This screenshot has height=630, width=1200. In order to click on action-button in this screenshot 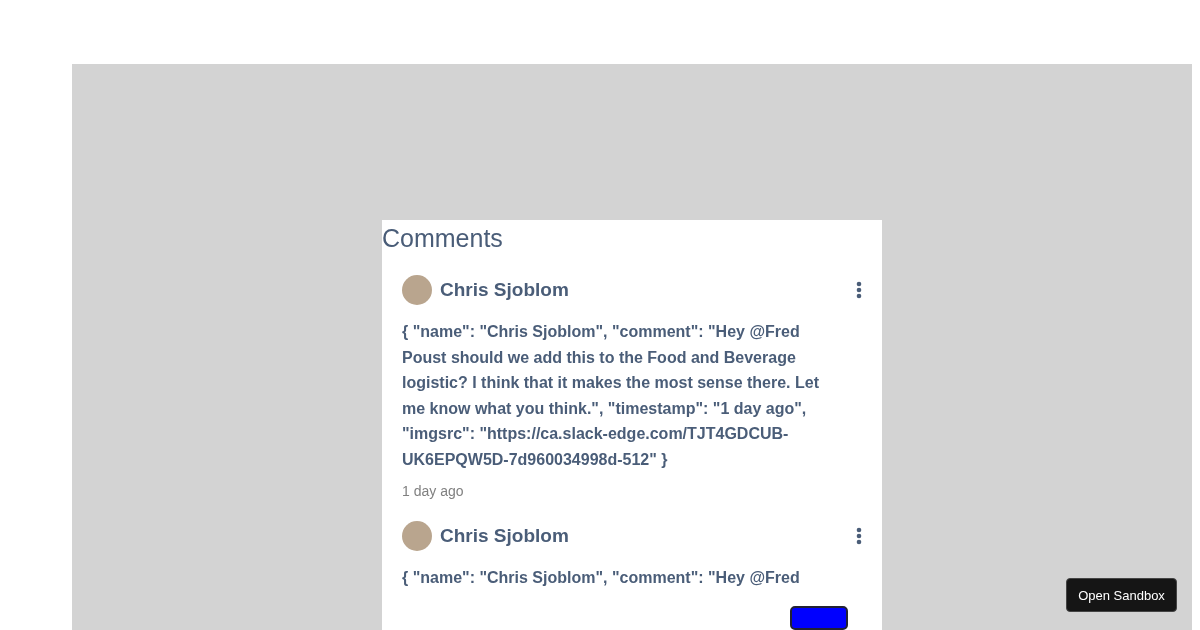, I will do `click(819, 618)`.